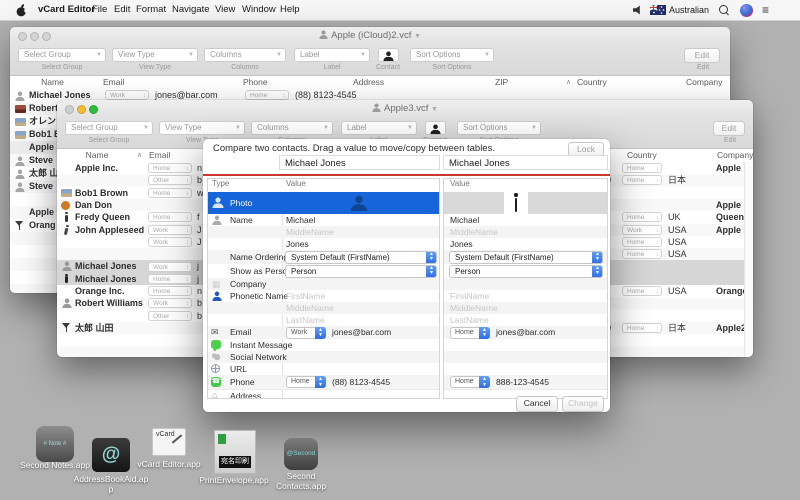 The image size is (800, 500). I want to click on menu-view: View, so click(225, 10).